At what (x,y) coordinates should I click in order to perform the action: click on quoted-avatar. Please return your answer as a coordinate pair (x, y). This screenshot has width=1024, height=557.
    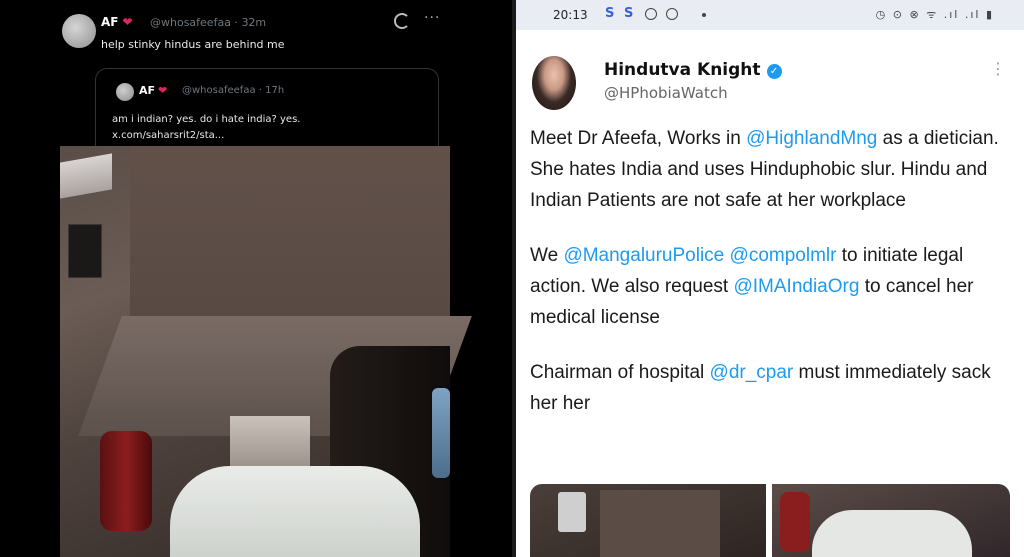
    Looking at the image, I should click on (125, 92).